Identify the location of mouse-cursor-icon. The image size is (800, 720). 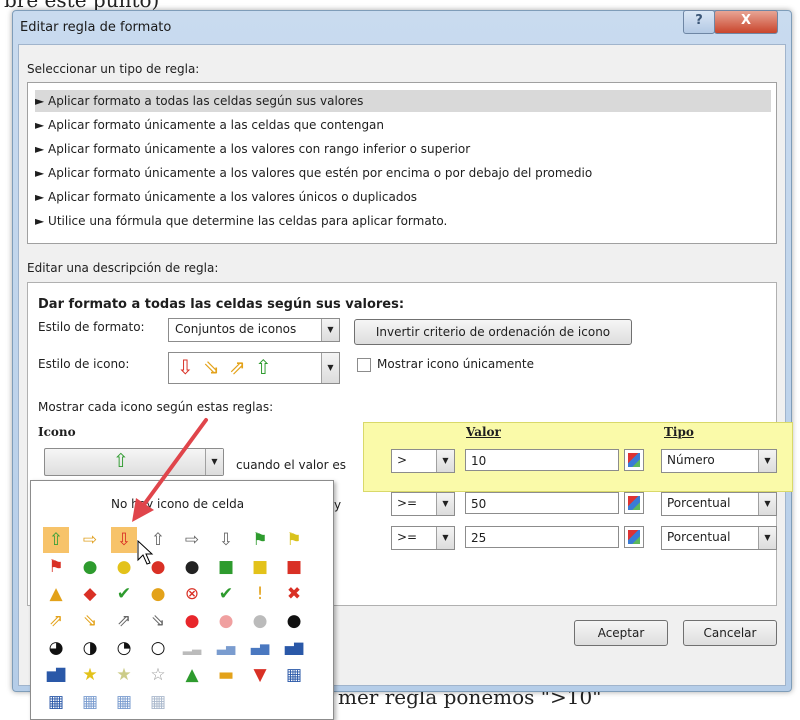
(145, 552).